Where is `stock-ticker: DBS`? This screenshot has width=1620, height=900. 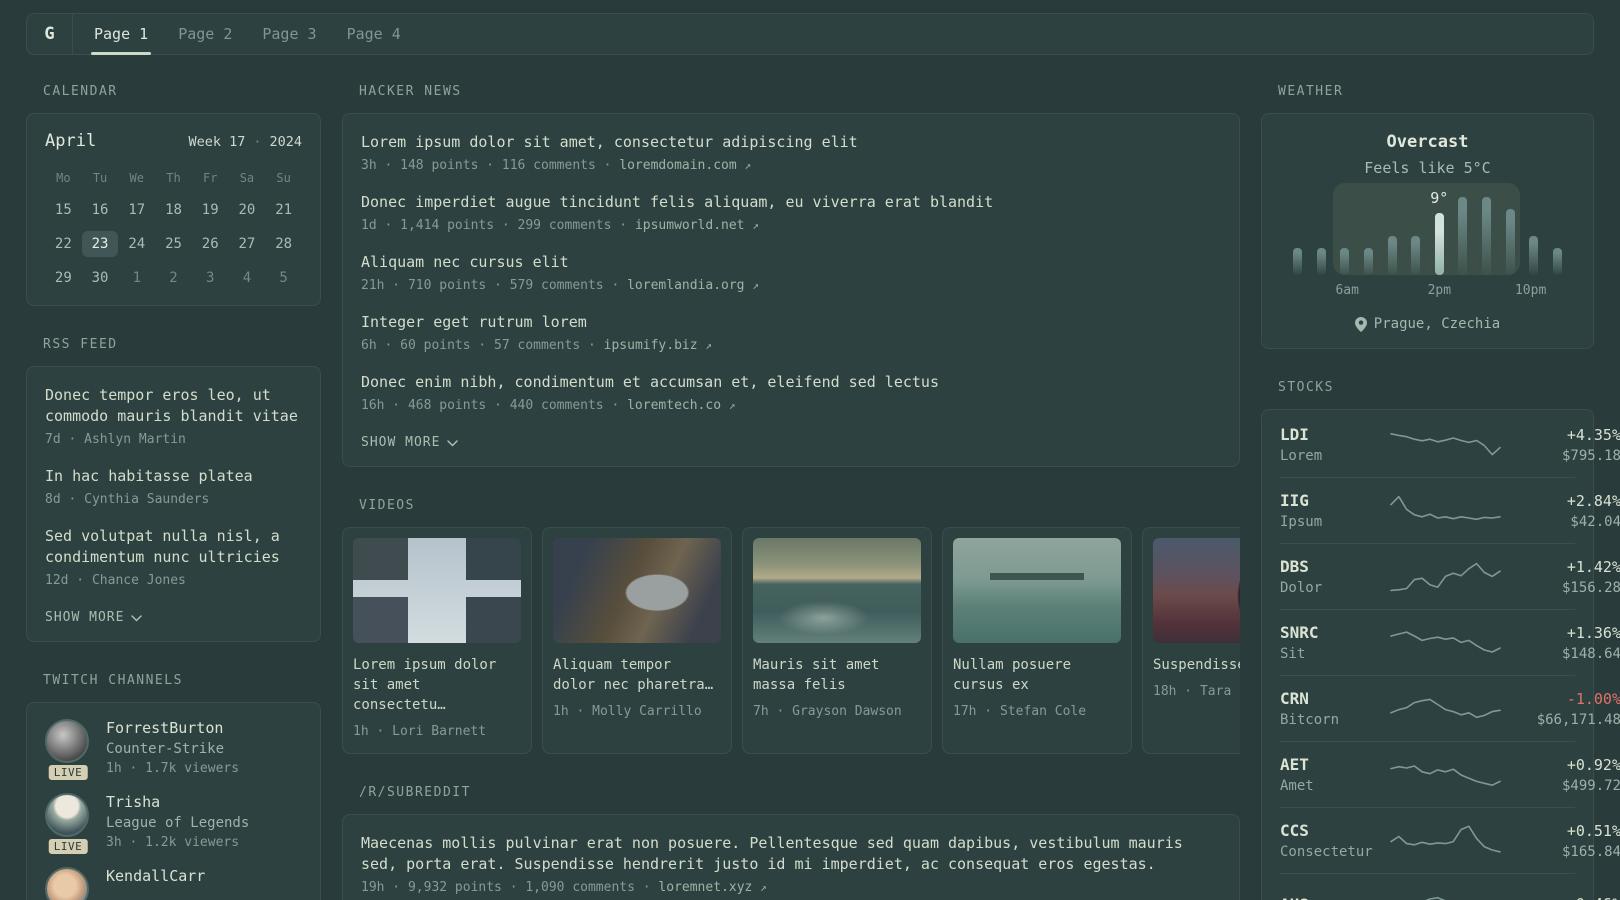
stock-ticker: DBS is located at coordinates (1294, 566).